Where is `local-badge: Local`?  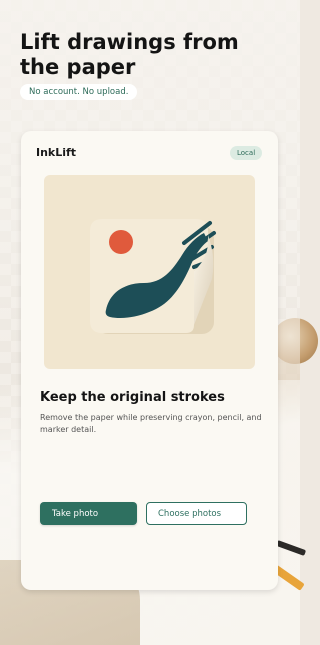
local-badge: Local is located at coordinates (246, 153).